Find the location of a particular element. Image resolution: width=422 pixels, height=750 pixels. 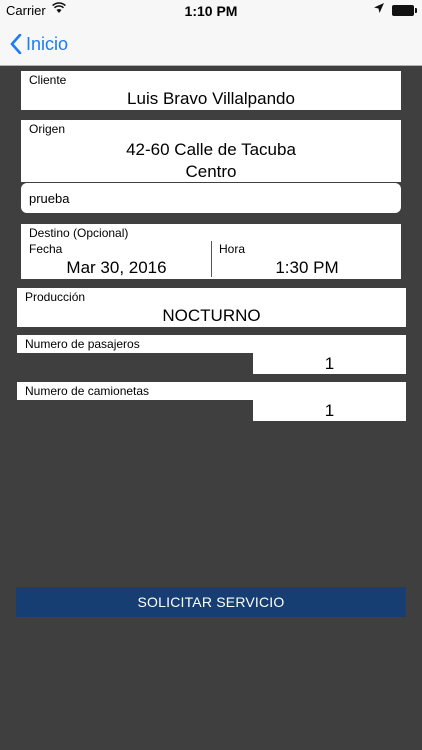

produccion-value: NOCTURNO is located at coordinates (211, 315).